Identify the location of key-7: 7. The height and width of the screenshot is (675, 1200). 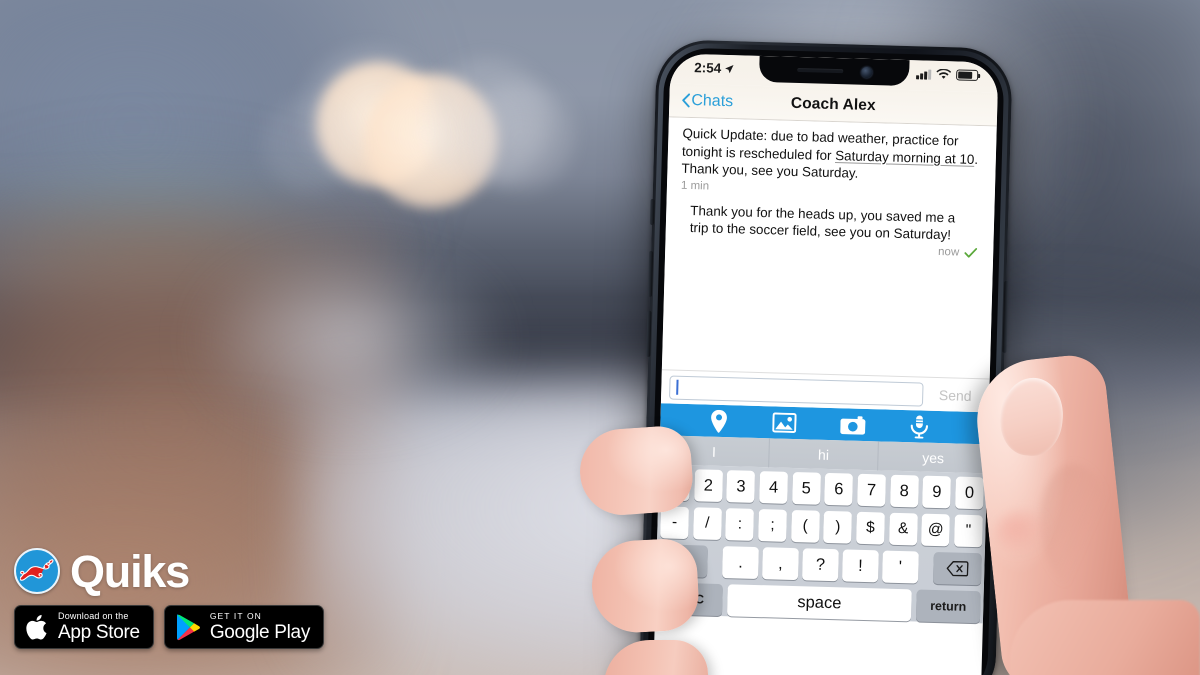
(872, 490).